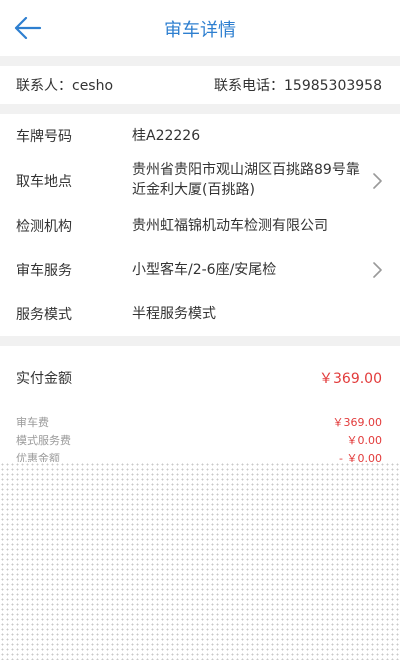  I want to click on paid-amount-row: 实付金额 ￥369.00, so click(200, 377).